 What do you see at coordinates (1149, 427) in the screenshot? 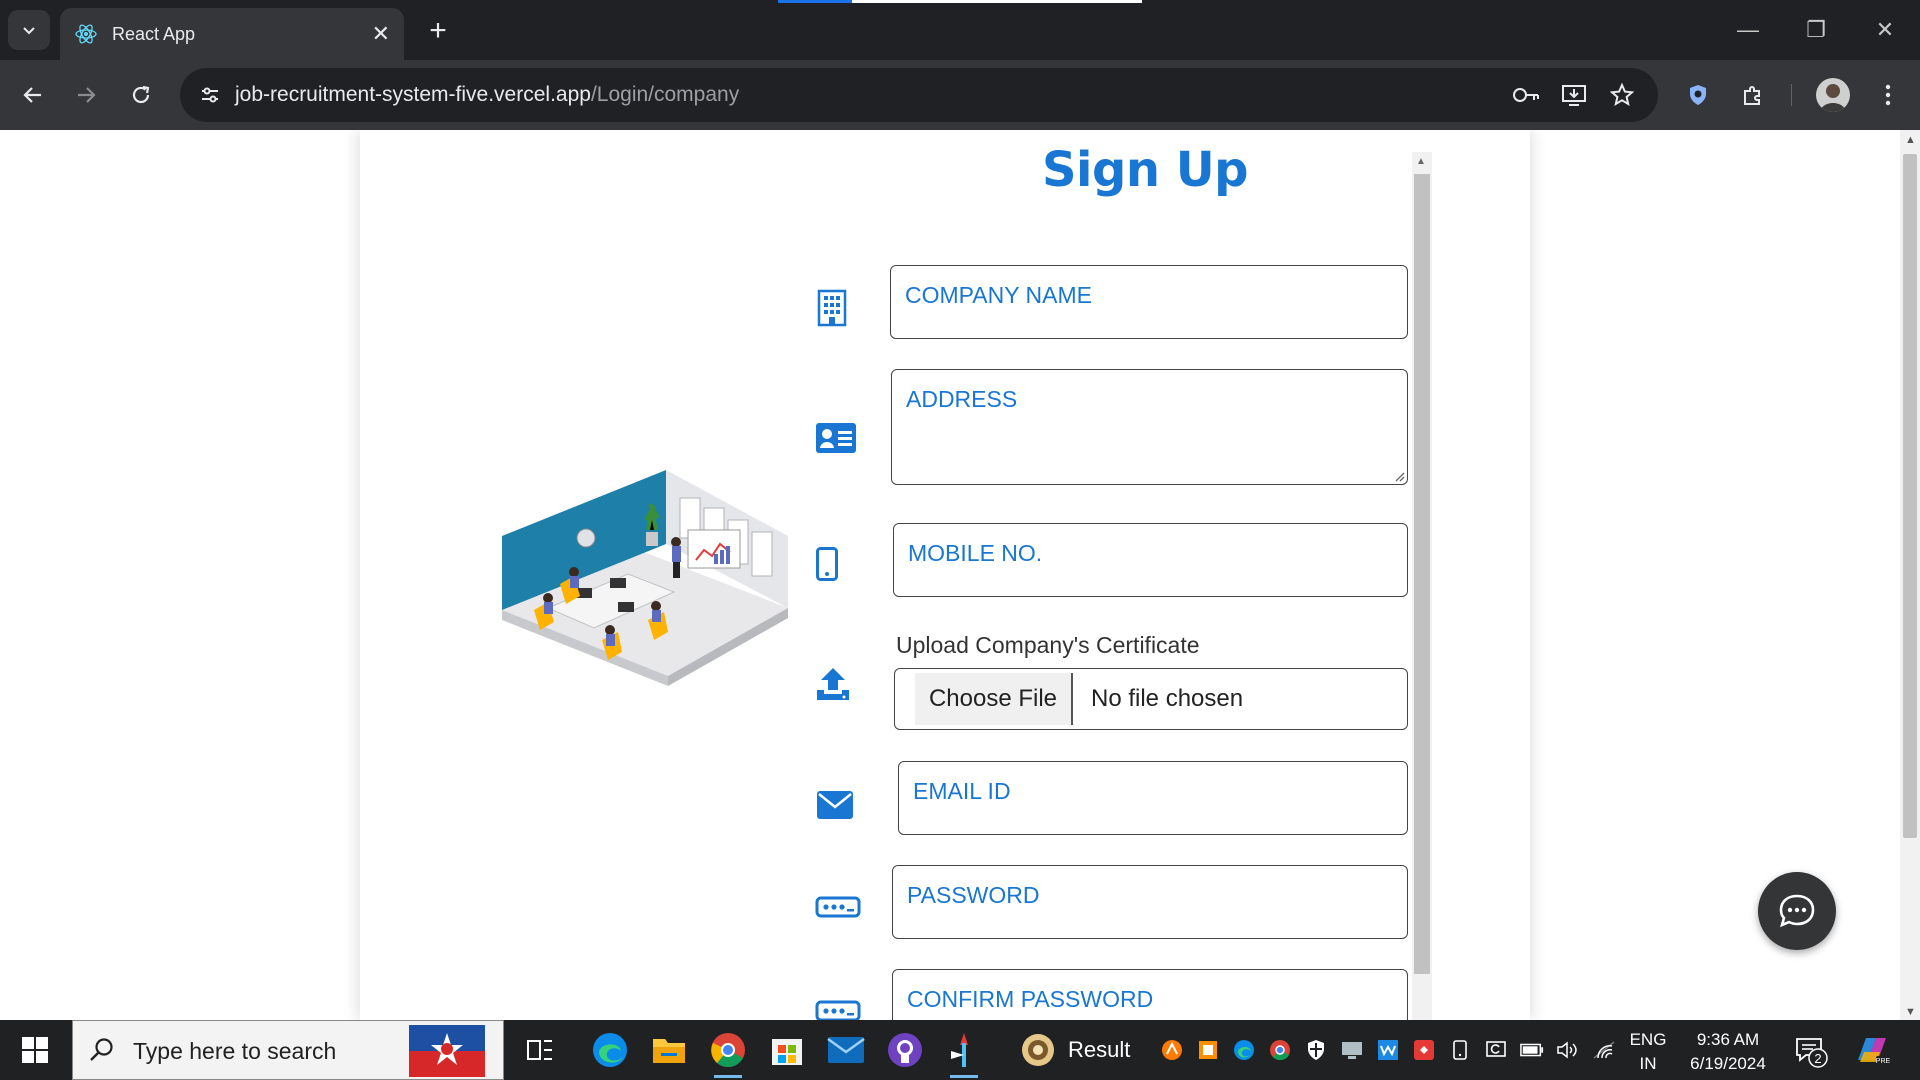
I see `address-textarea: ADDRESS` at bounding box center [1149, 427].